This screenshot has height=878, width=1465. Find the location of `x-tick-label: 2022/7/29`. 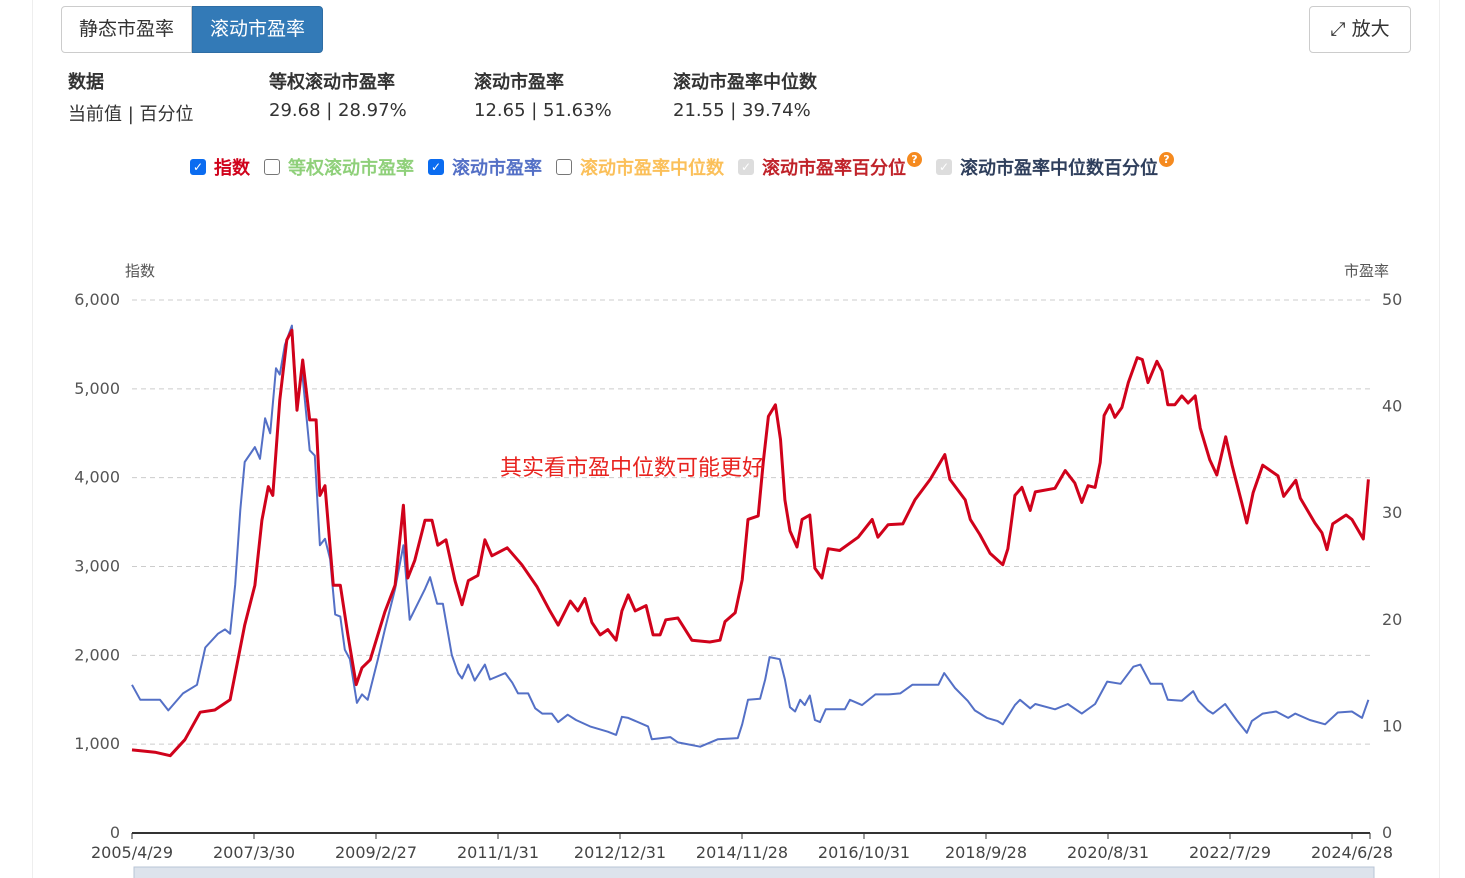

x-tick-label: 2022/7/29 is located at coordinates (1230, 852).